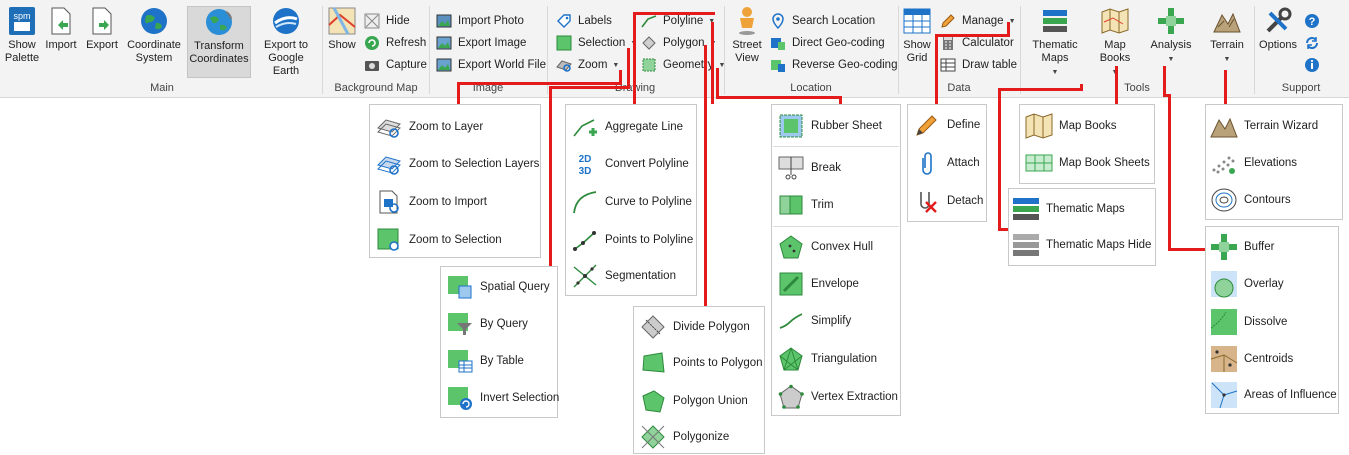 The image size is (1349, 455). I want to click on coordinate-system-button: Coordinate System, so click(154, 35).